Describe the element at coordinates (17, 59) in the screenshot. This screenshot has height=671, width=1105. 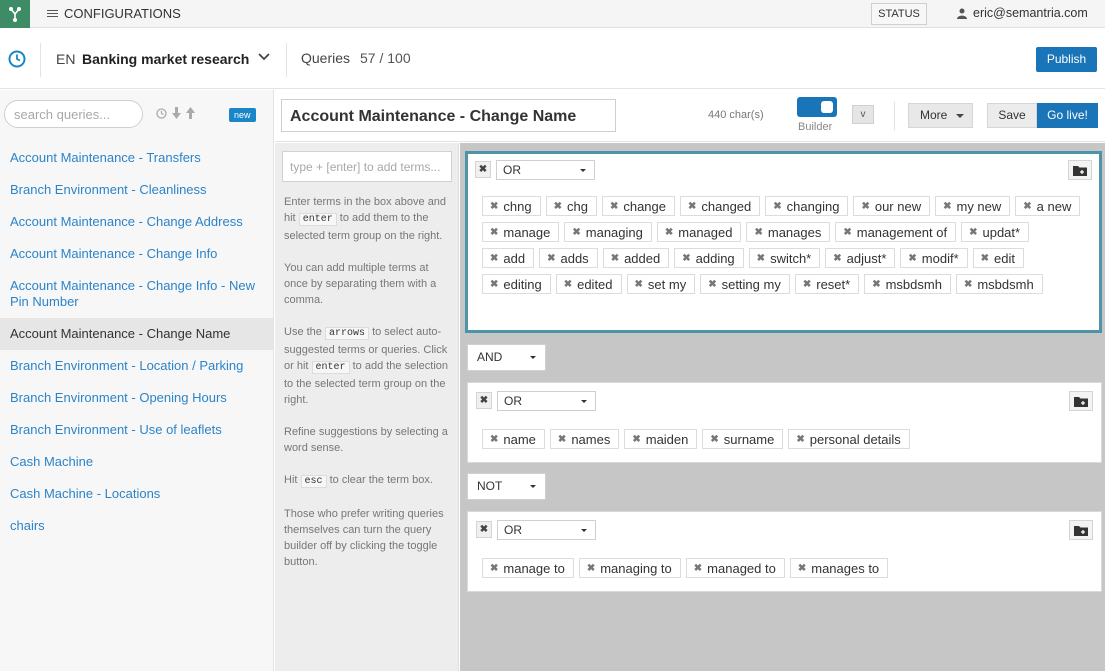
I see `clock-icon` at that location.